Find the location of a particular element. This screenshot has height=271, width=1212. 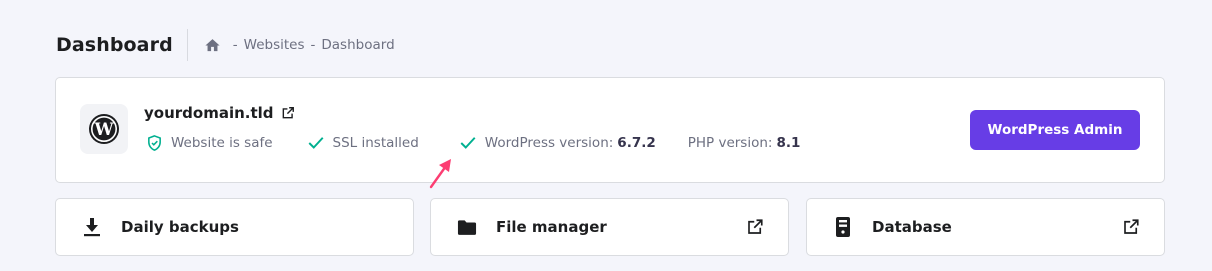

breadcrumb-item-websites: Websites is located at coordinates (274, 45).